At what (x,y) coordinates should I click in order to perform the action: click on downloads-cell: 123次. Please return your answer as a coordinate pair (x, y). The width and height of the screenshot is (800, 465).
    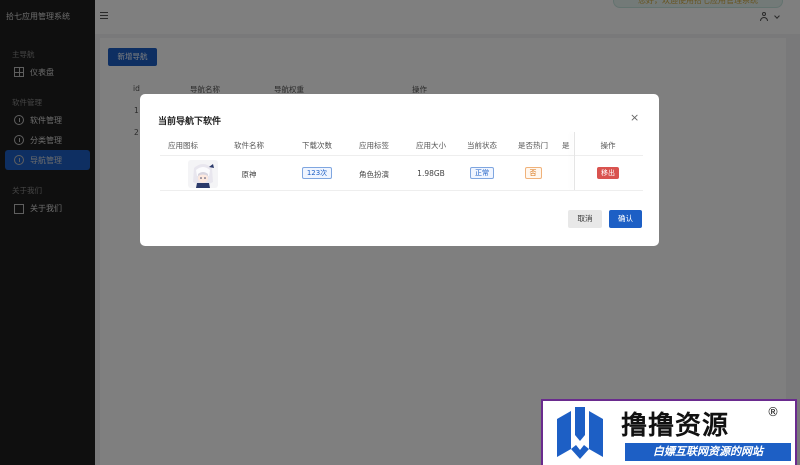
    Looking at the image, I should click on (317, 173).